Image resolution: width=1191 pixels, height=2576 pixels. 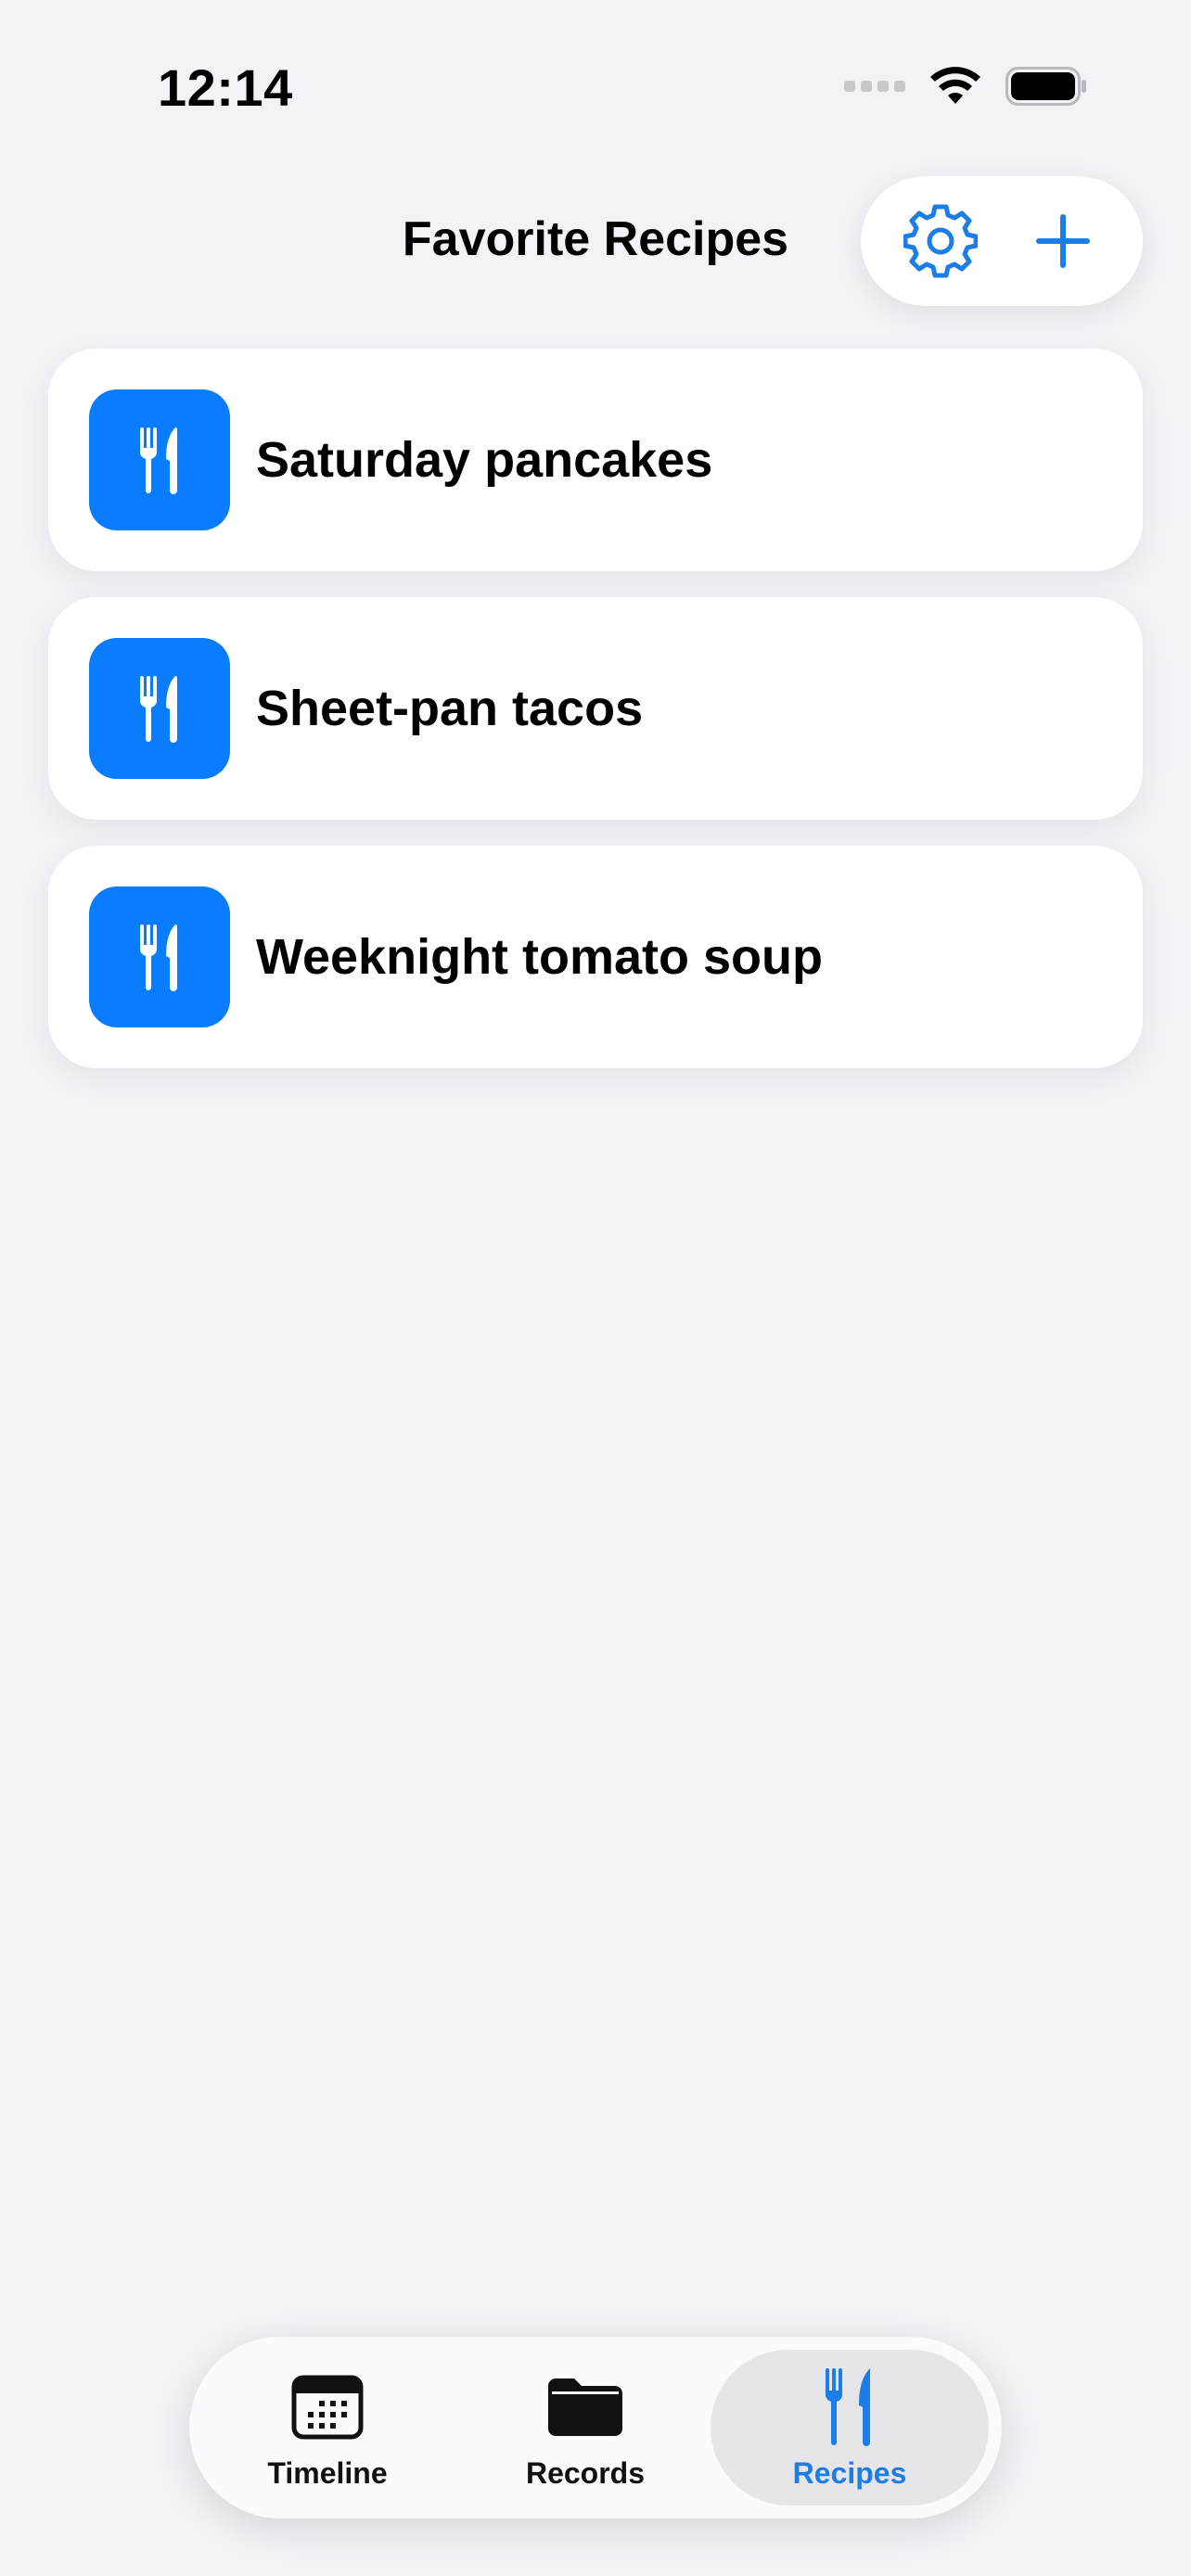 I want to click on recipe-card: Sheet-pan tacos, so click(x=595, y=709).